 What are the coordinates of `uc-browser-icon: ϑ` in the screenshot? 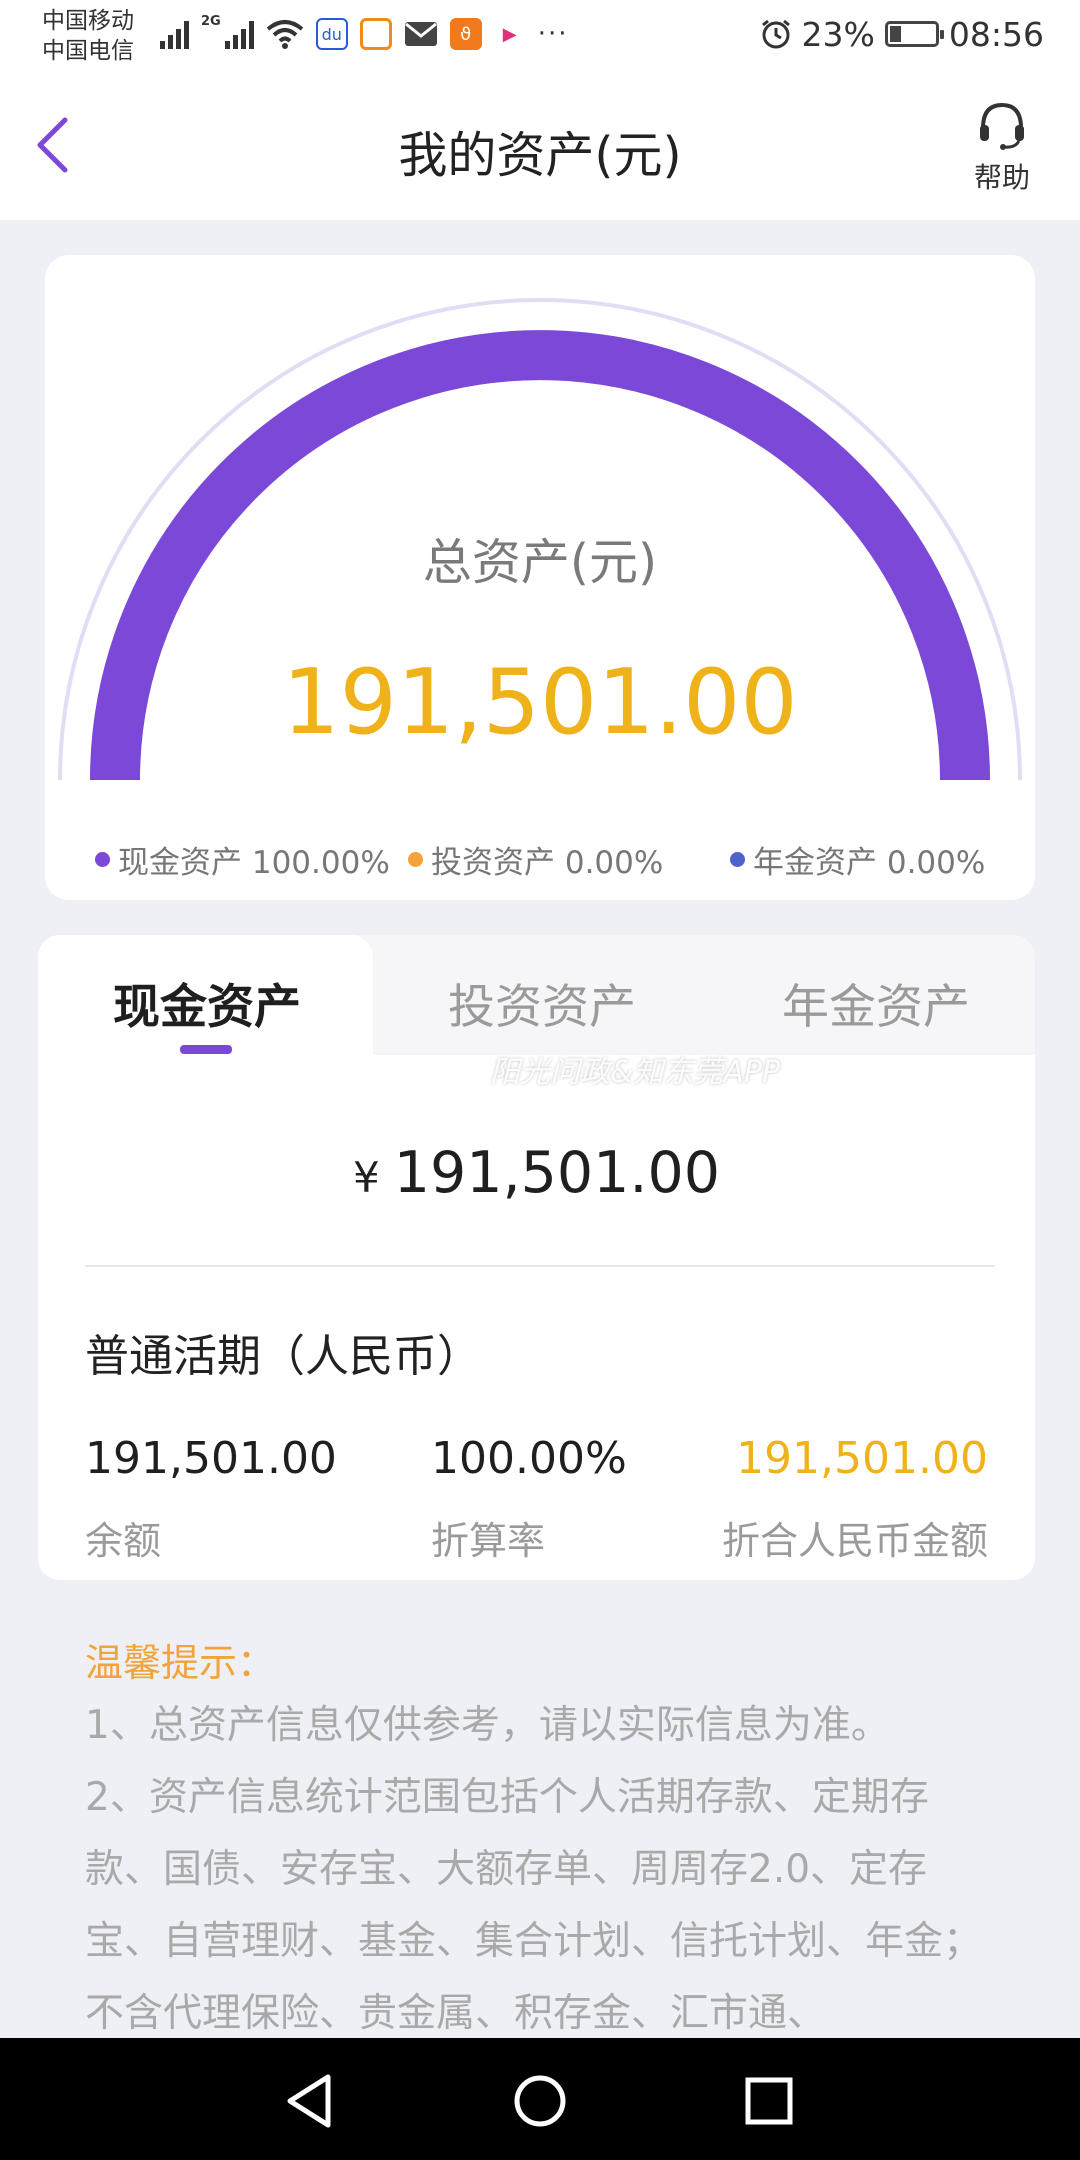 It's located at (465, 34).